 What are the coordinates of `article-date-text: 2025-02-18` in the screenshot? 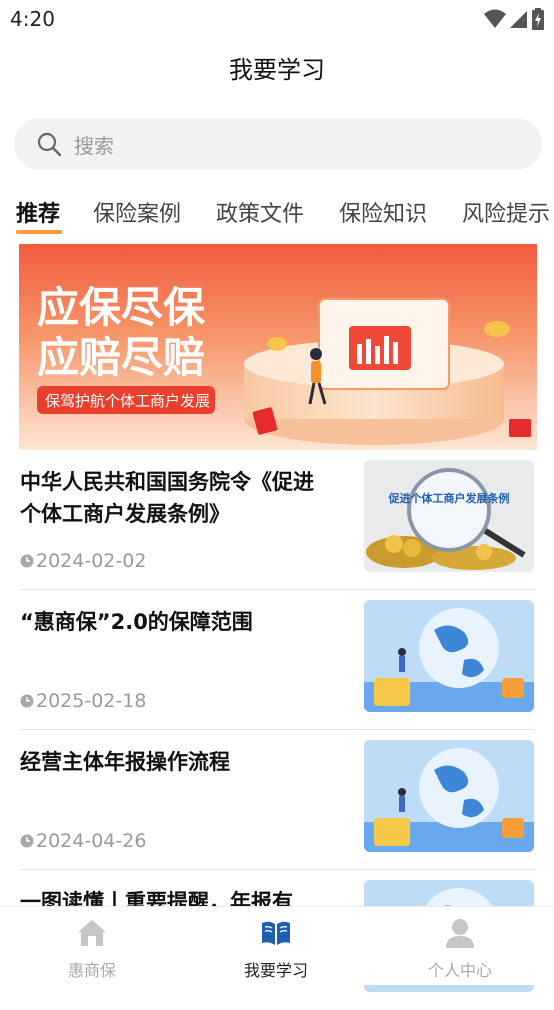 It's located at (91, 701).